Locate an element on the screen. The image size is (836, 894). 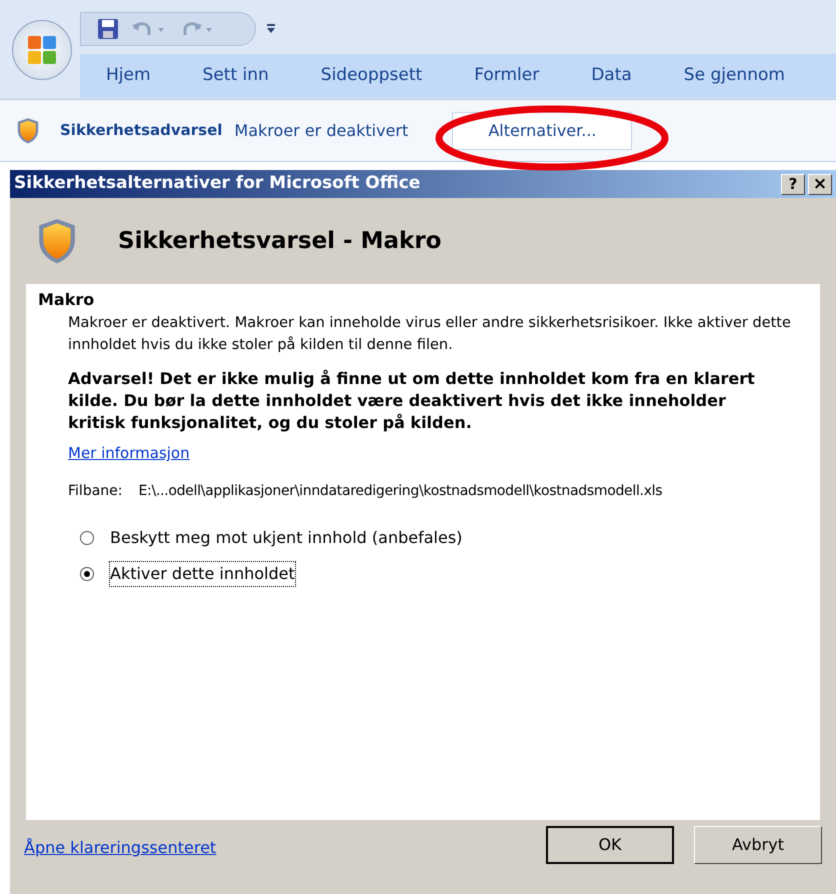
ribbon-tab: Sideoppsett is located at coordinates (371, 76).